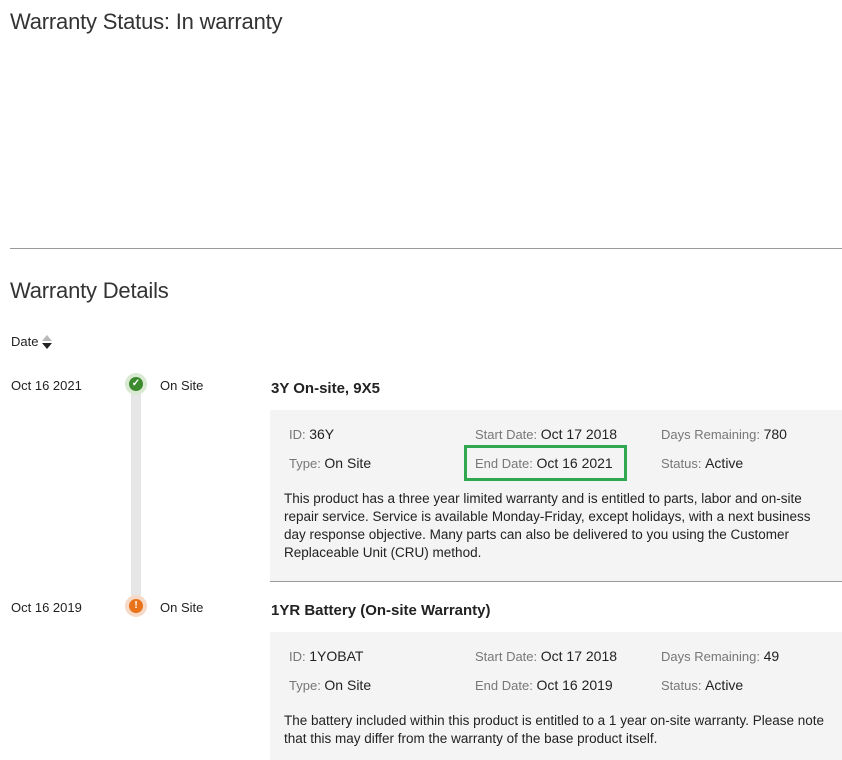 This screenshot has width=842, height=760. I want to click on warranty-entry-title: 1YR Battery (On-site Warranty), so click(381, 610).